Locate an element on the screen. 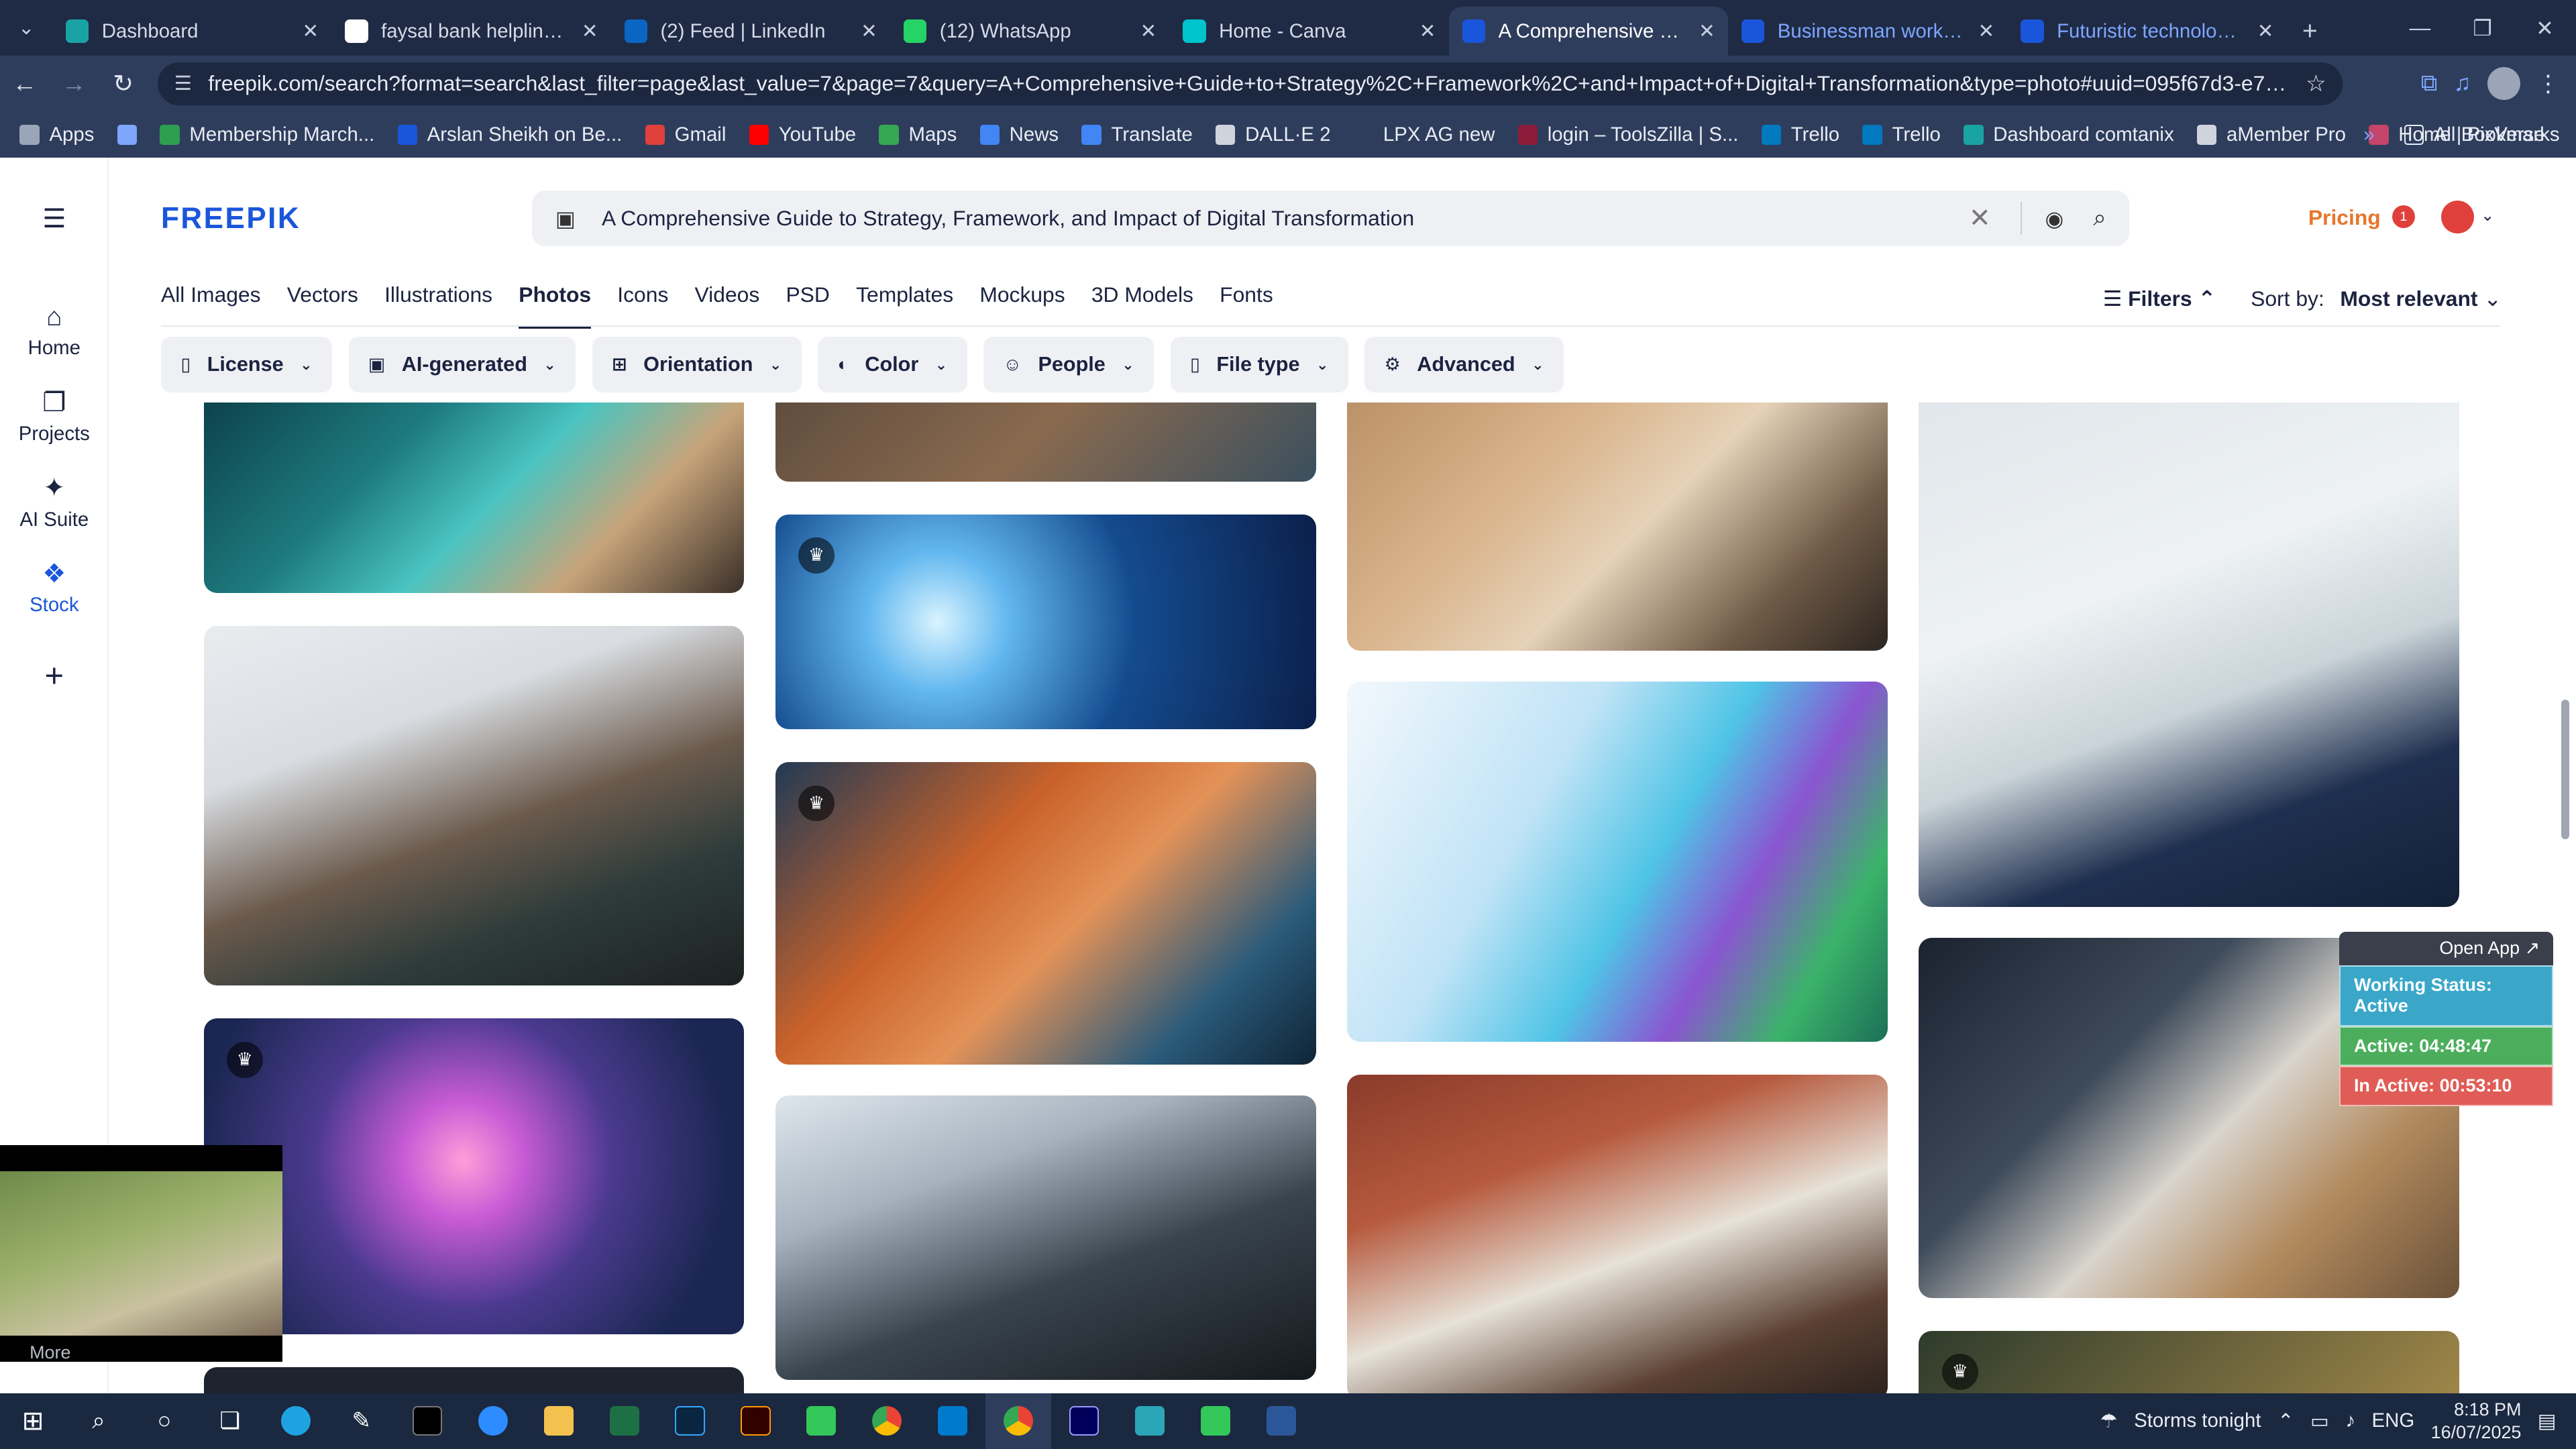  browser-menu-icon: ⋮ is located at coordinates (2547, 83).